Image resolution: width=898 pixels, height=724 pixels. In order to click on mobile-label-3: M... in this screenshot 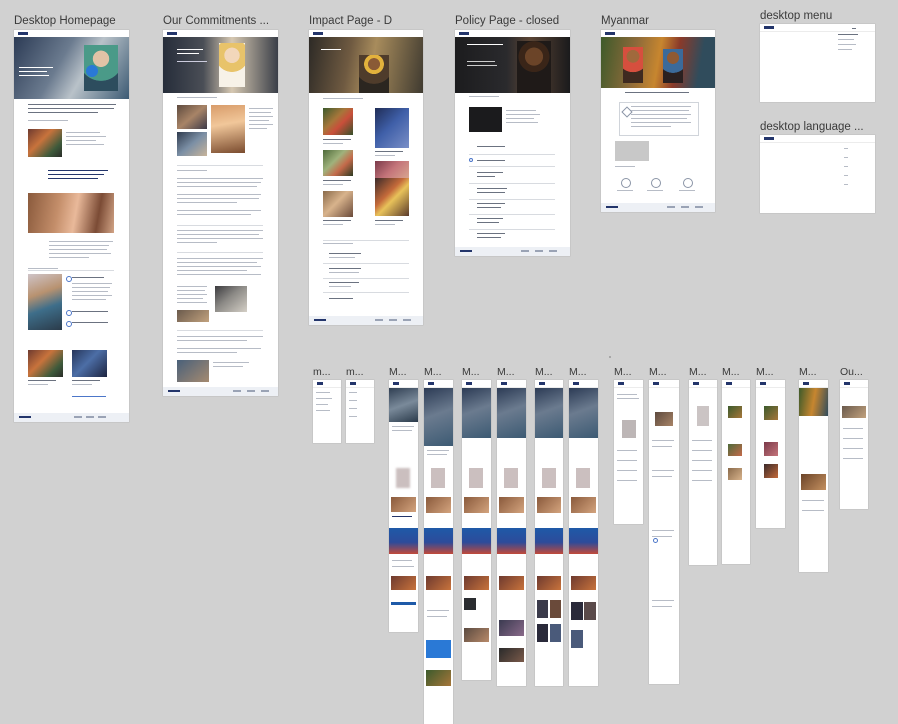, I will do `click(404, 372)`.